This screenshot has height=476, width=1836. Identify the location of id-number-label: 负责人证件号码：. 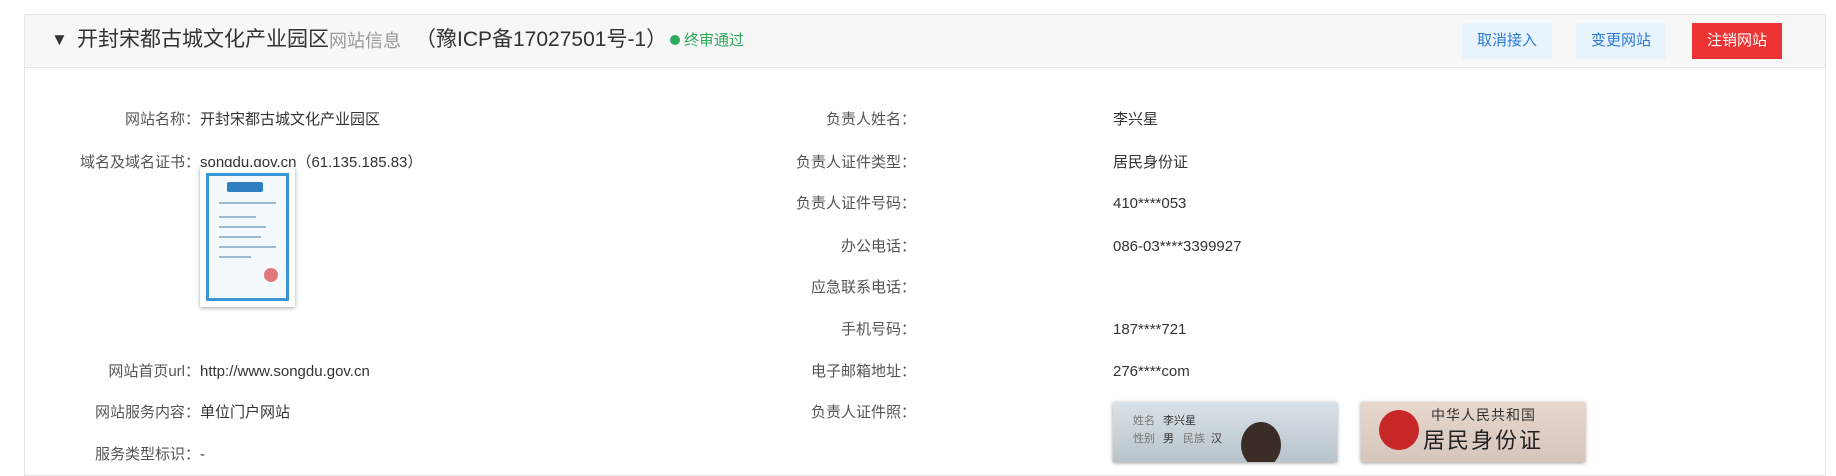
(855, 203).